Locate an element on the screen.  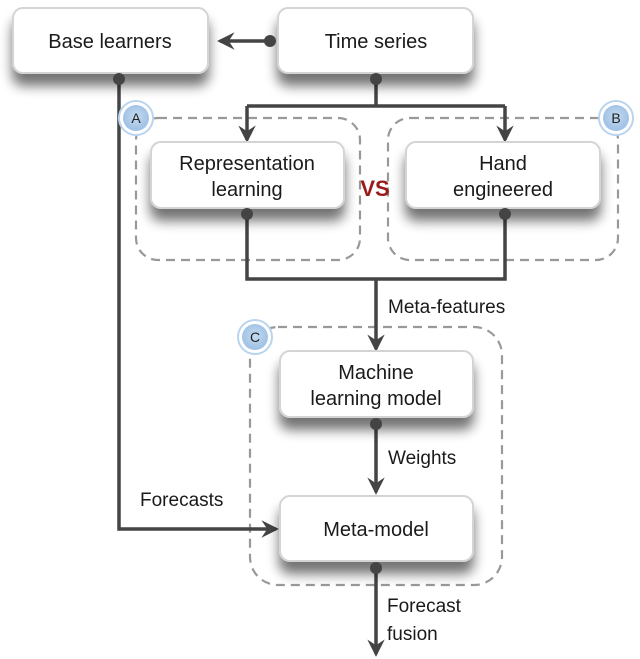
node-time-series-label: Time series is located at coordinates (376, 42).